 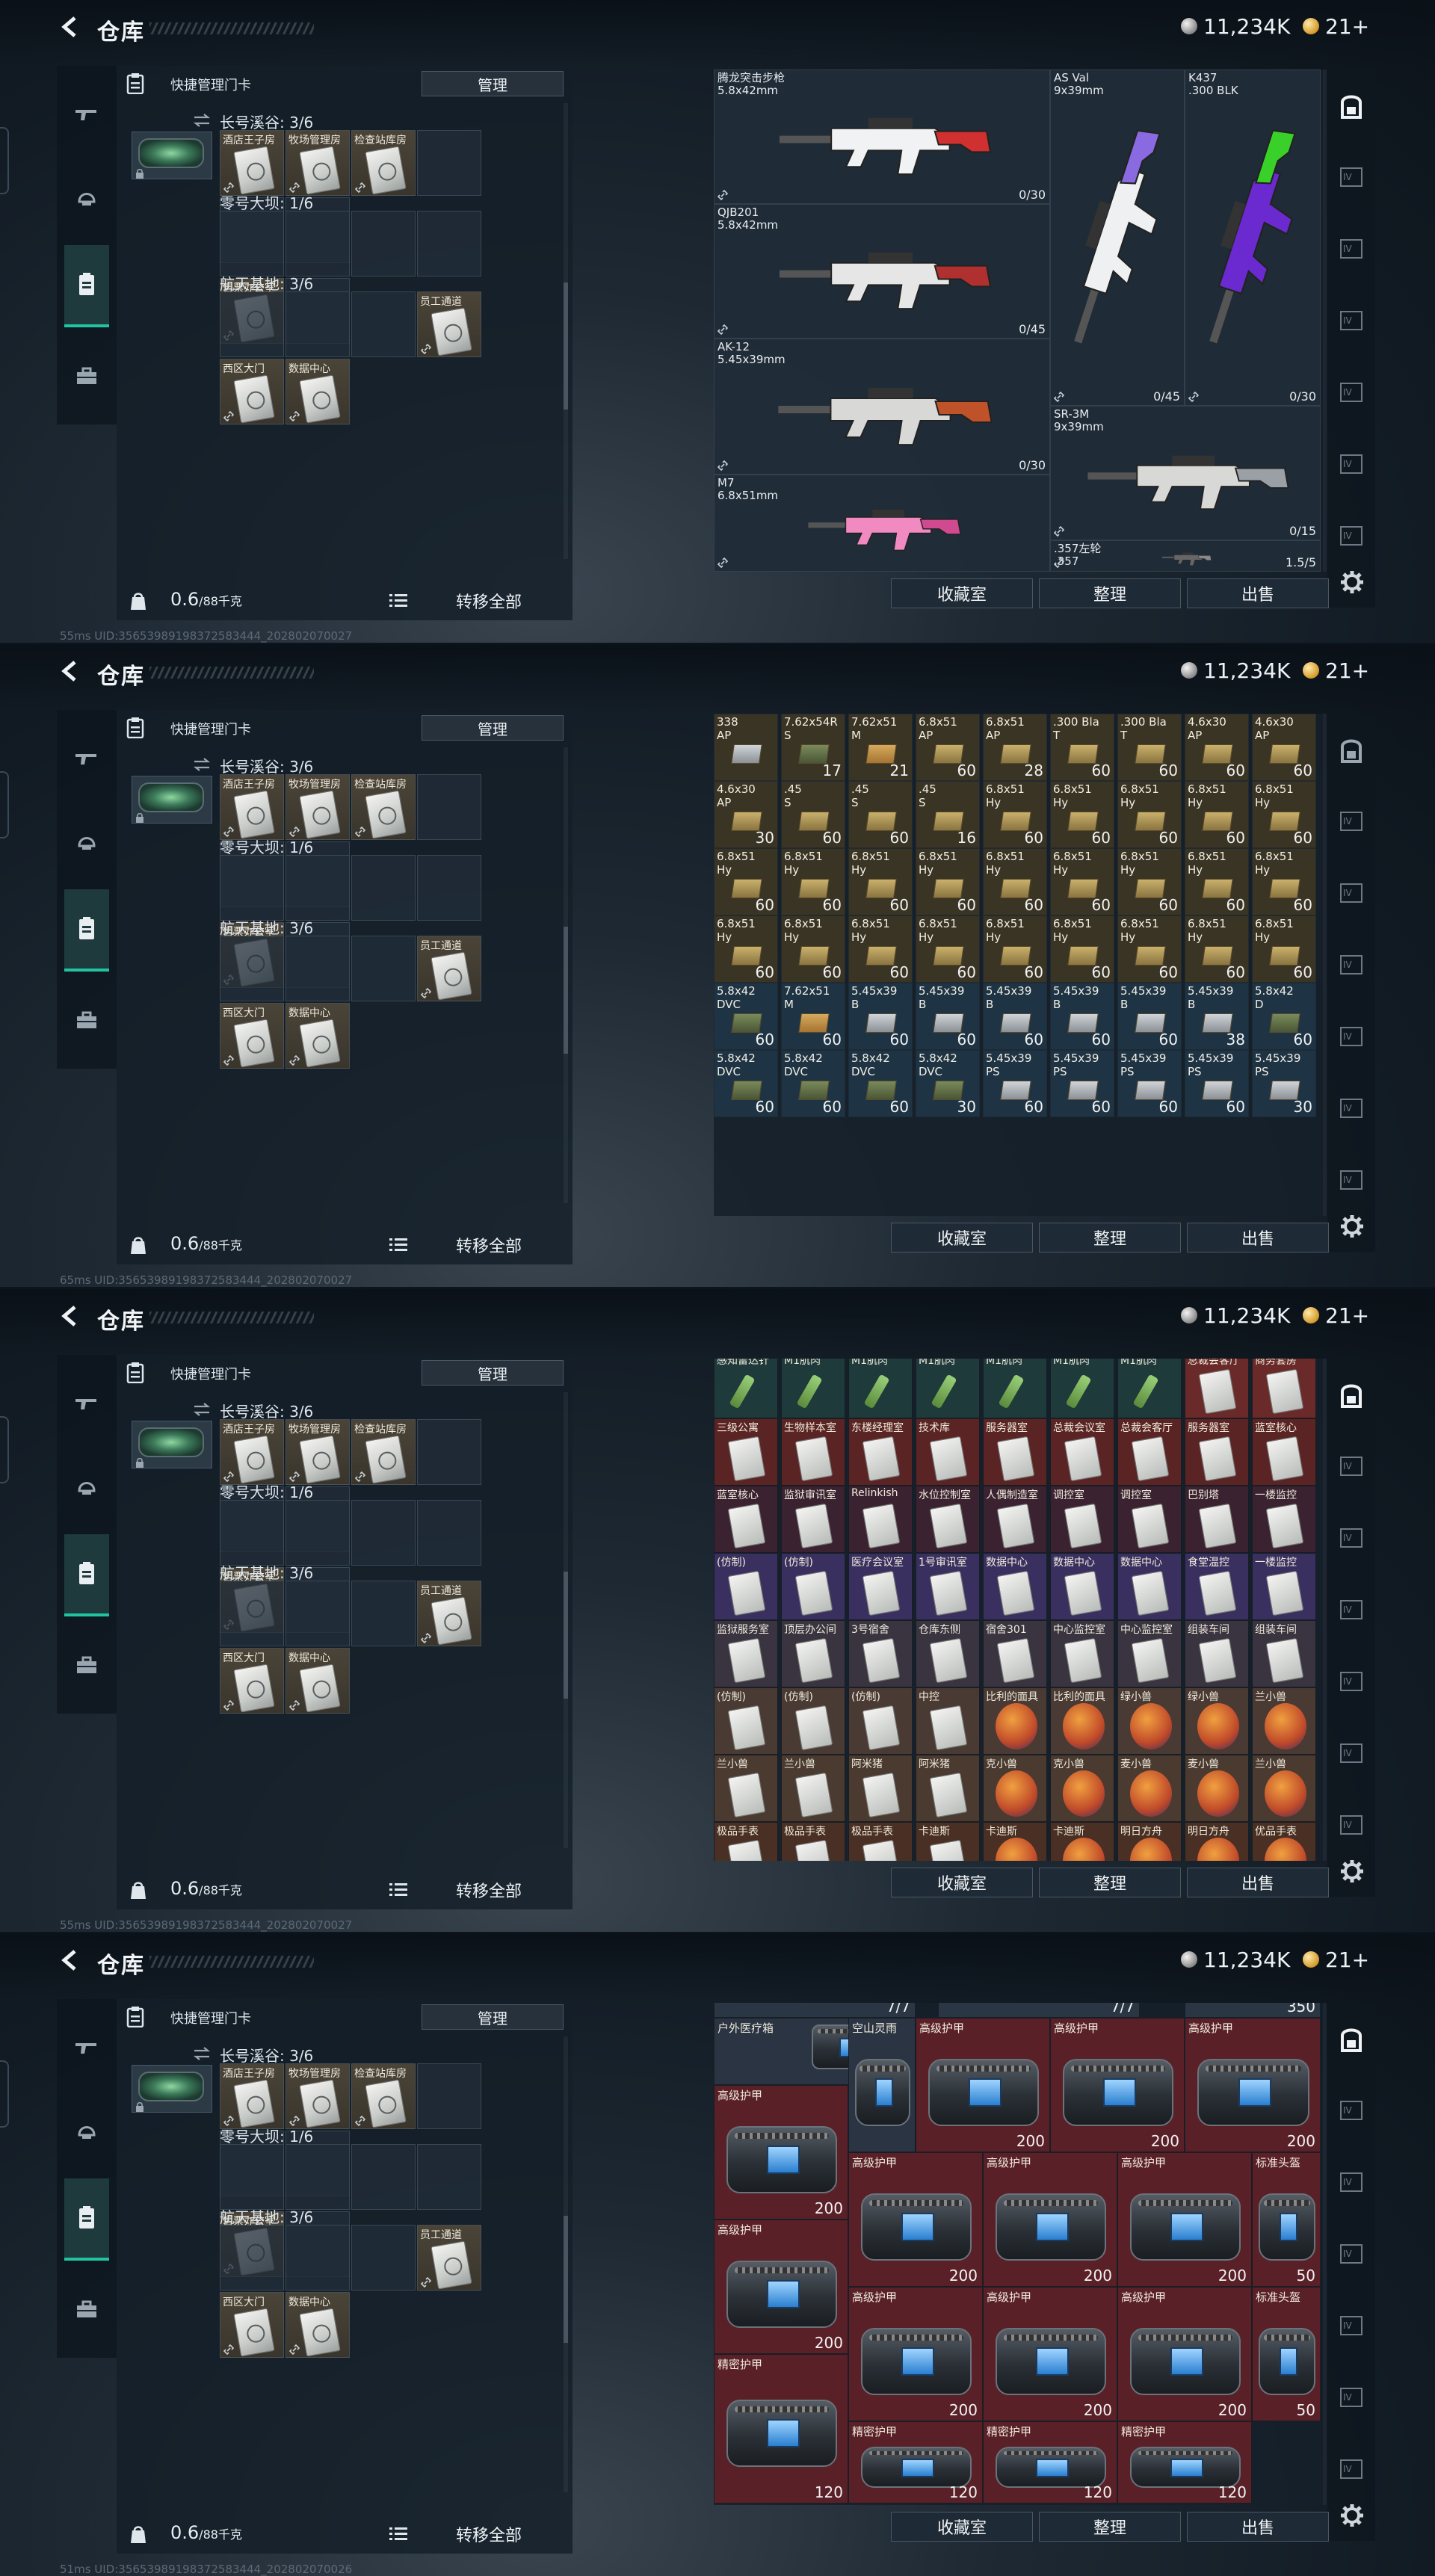 What do you see at coordinates (1186, 473) in the screenshot?
I see `weapon-cell: SR-3M 9x39mm 0/15` at bounding box center [1186, 473].